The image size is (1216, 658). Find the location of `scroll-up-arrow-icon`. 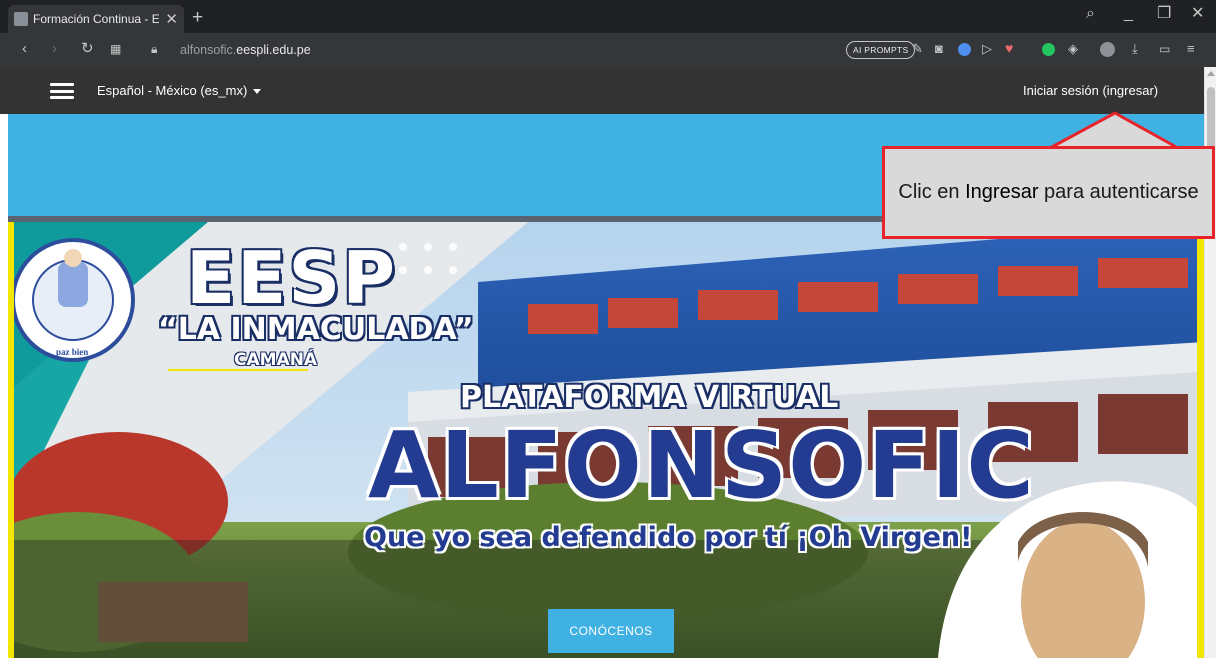

scroll-up-arrow-icon is located at coordinates (1211, 73).